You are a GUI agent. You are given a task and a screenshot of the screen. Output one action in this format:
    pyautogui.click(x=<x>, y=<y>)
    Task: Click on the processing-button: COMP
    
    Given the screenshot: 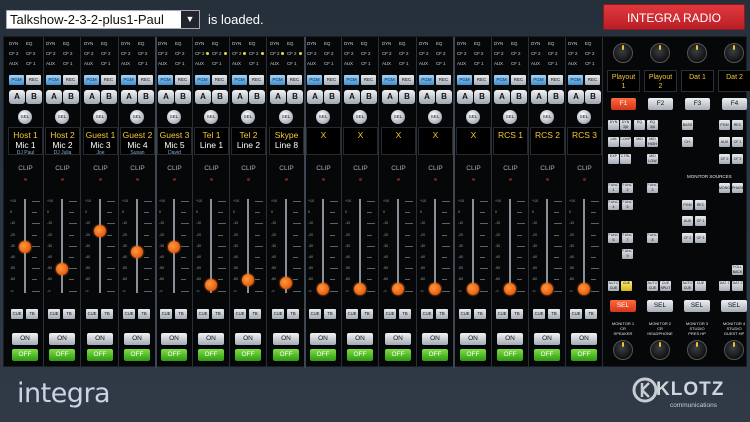 What is the action you would take?
    pyautogui.click(x=625, y=142)
    